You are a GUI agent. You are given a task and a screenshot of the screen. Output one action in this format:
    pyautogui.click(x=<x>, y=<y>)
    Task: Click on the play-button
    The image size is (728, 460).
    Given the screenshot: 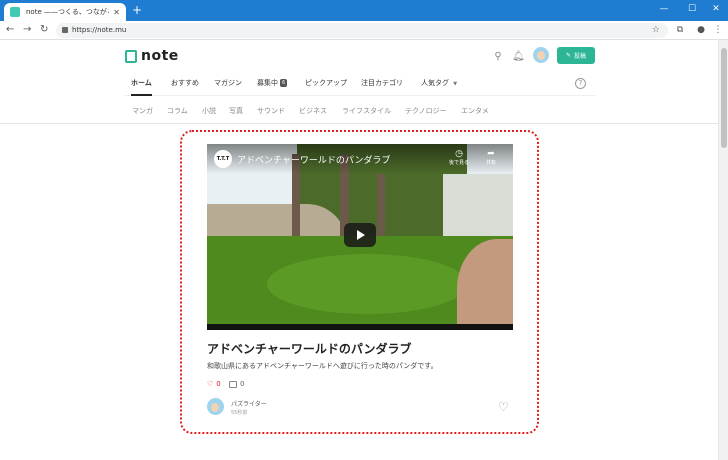 What is the action you would take?
    pyautogui.click(x=360, y=235)
    